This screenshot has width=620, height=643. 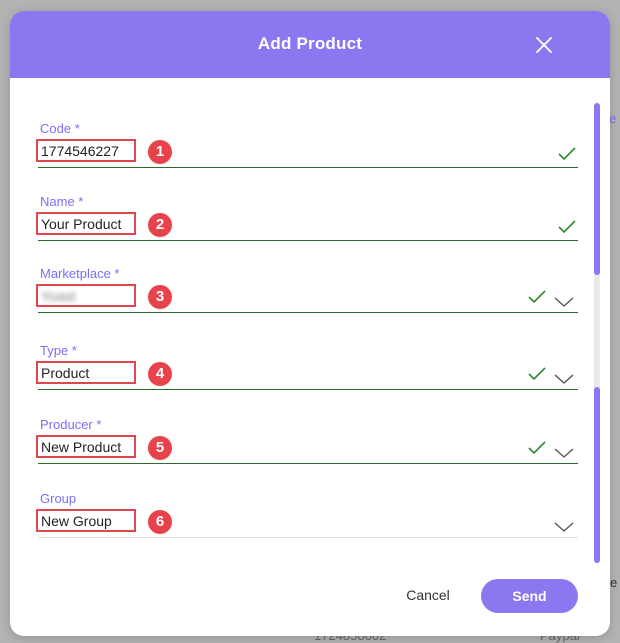 What do you see at coordinates (80, 273) in the screenshot?
I see `marketplace-label: Marketplace *` at bounding box center [80, 273].